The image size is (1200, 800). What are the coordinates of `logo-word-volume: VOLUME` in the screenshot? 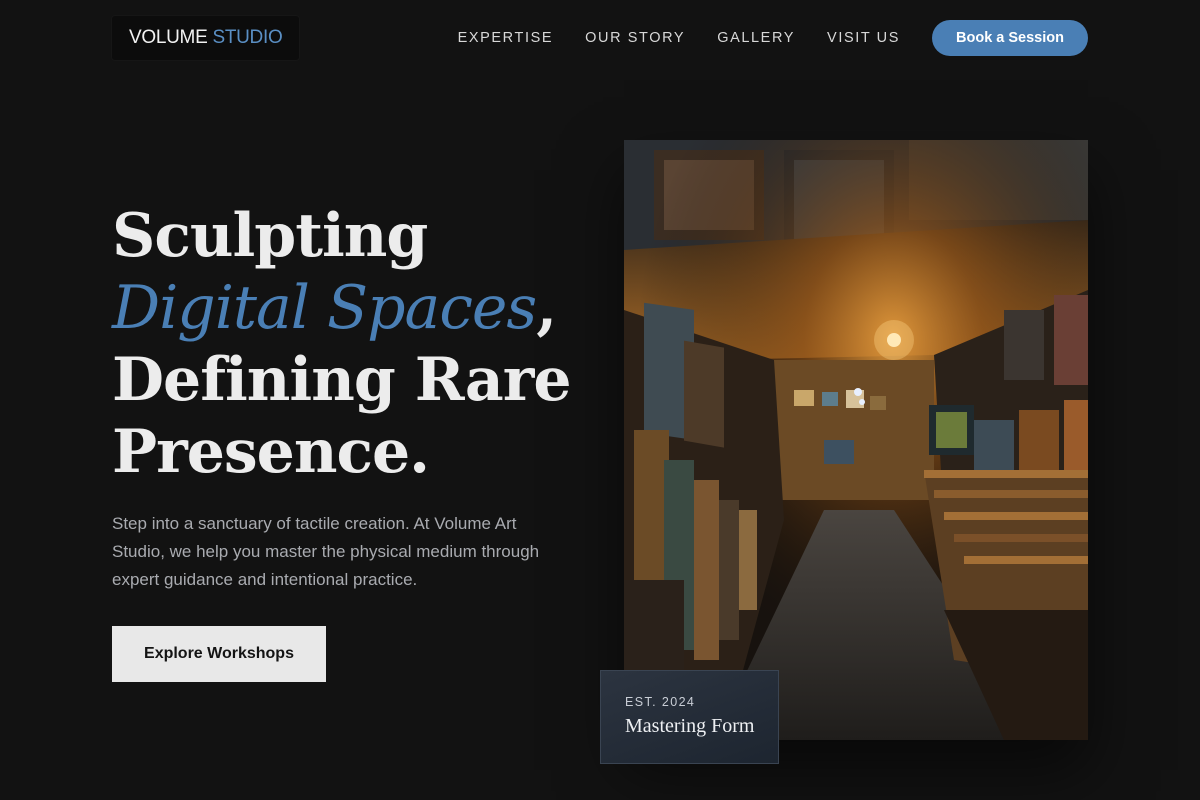 It's located at (168, 37).